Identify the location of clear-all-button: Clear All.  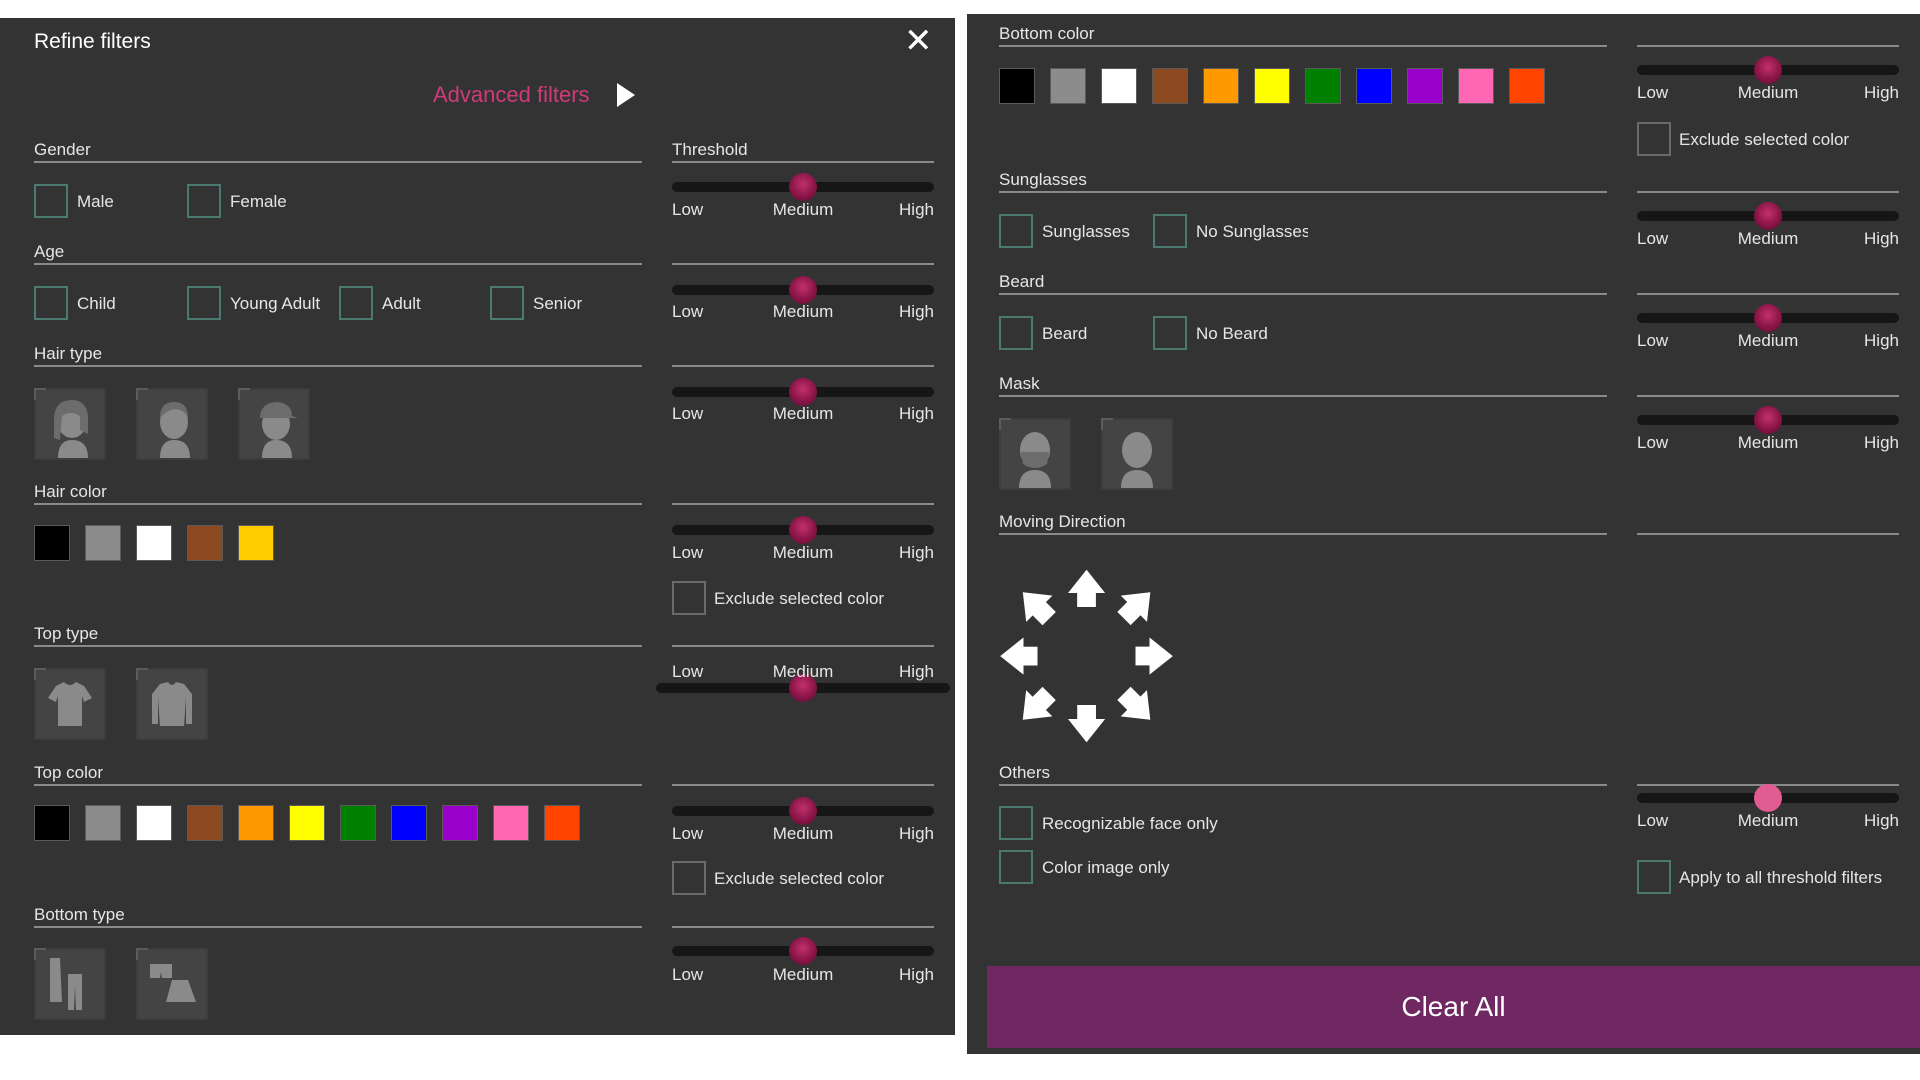
(1453, 1007).